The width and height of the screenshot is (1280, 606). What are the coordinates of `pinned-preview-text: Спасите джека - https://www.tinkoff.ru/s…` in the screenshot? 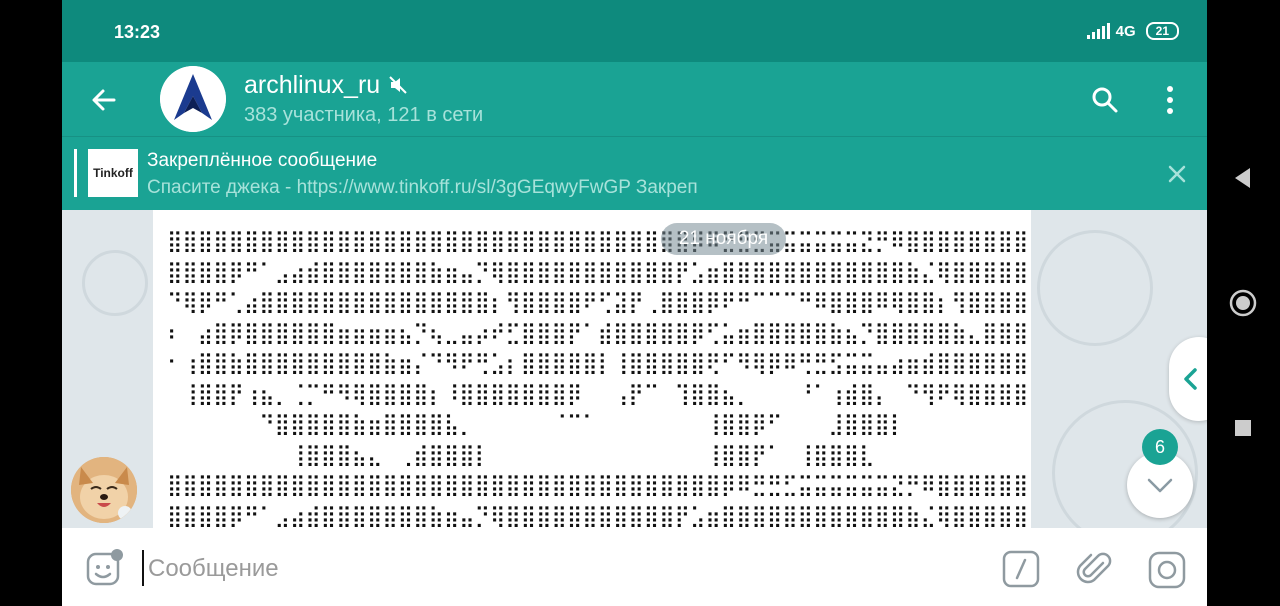 It's located at (422, 187).